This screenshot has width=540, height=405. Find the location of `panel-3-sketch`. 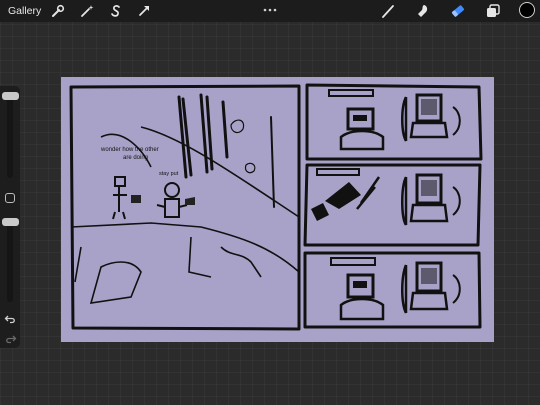

panel-3-sketch is located at coordinates (395, 289).